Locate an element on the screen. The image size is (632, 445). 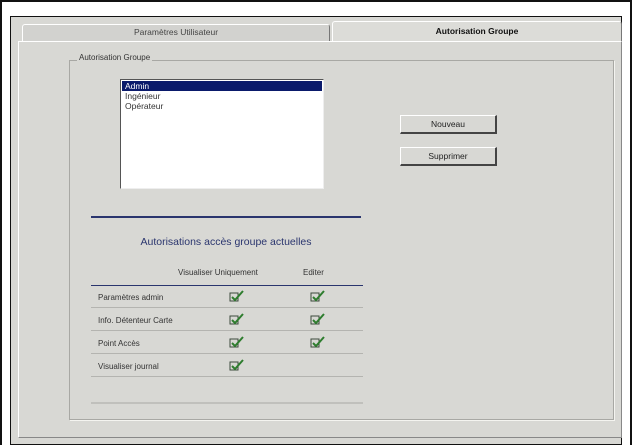
new-group-button: Nouveau is located at coordinates (448, 124).